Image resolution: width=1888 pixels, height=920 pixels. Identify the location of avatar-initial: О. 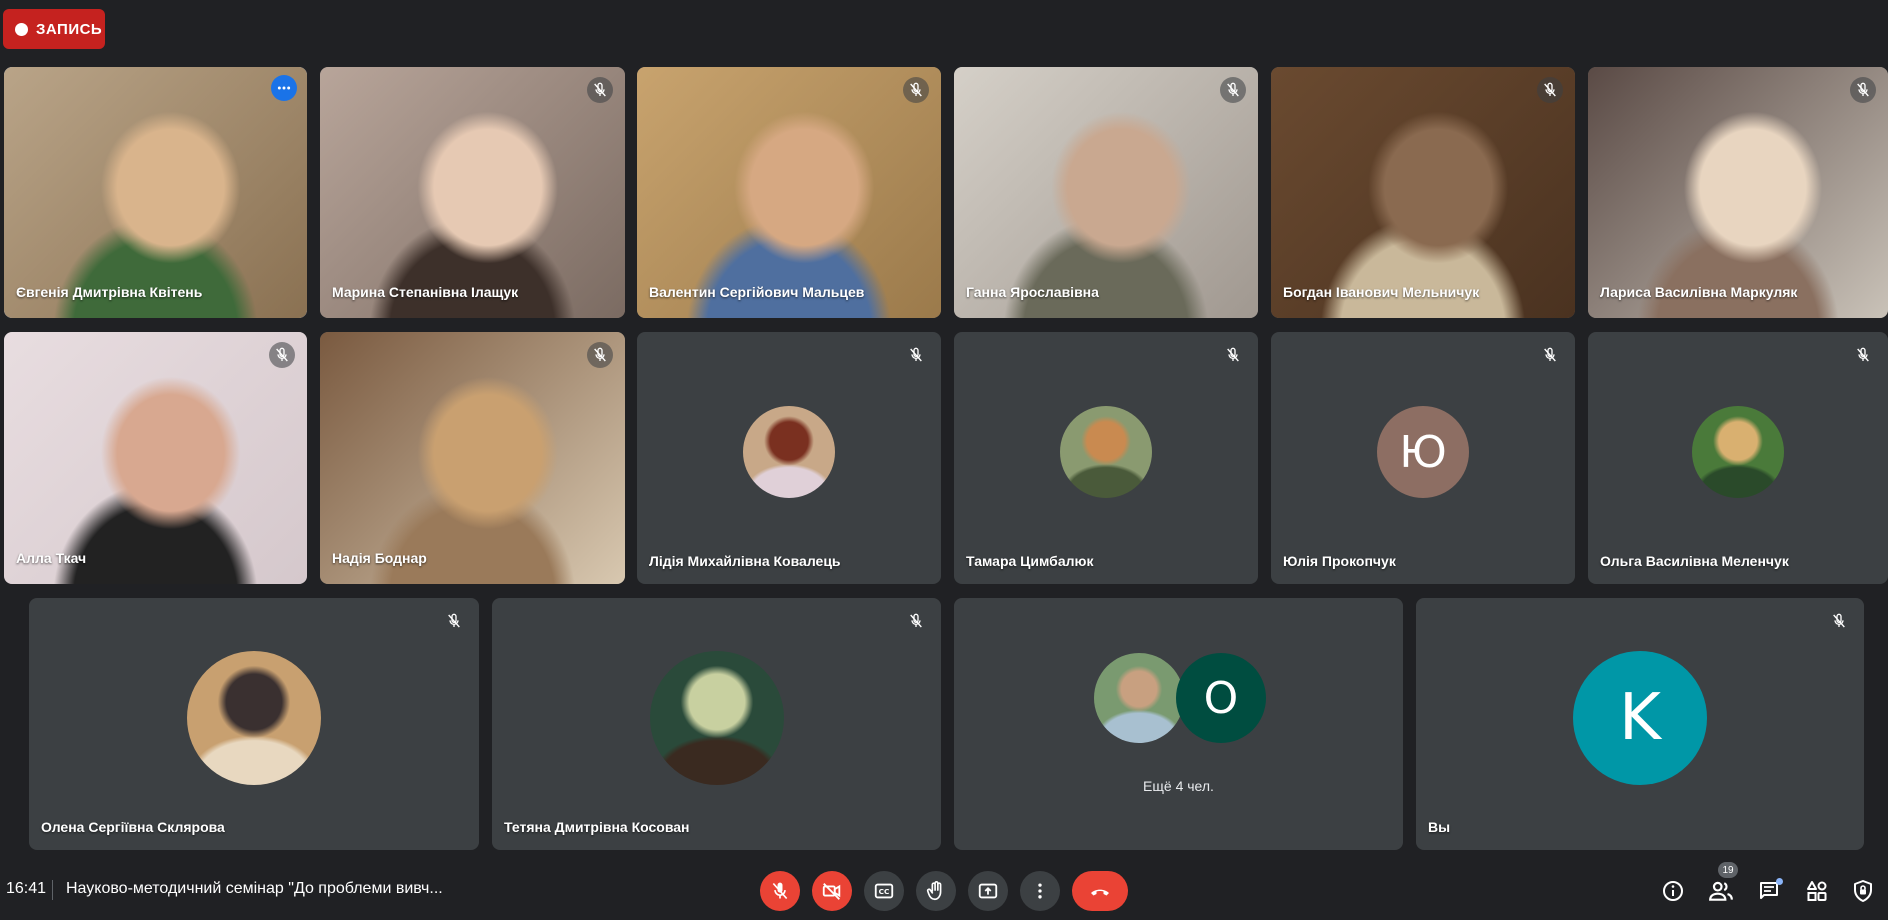
(1221, 698).